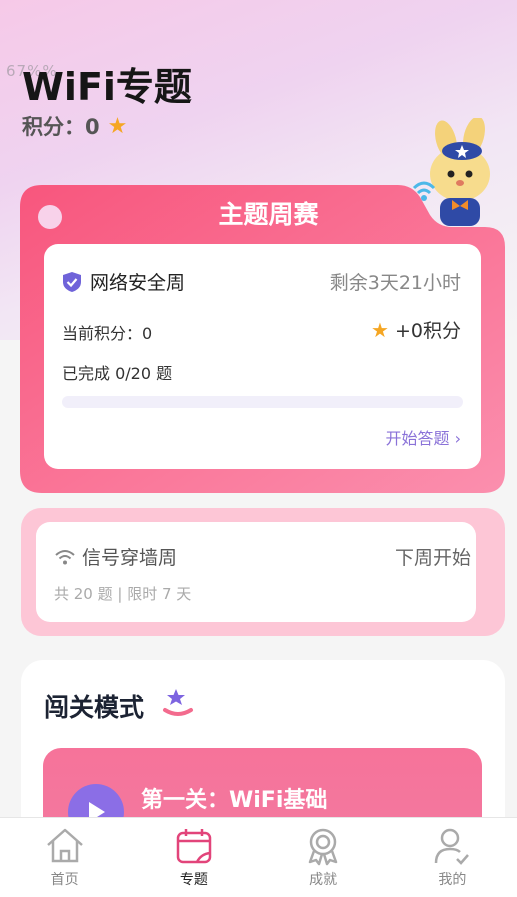 The height and width of the screenshot is (897, 517). I want to click on challenge-title: 闯关模式, so click(94, 707).